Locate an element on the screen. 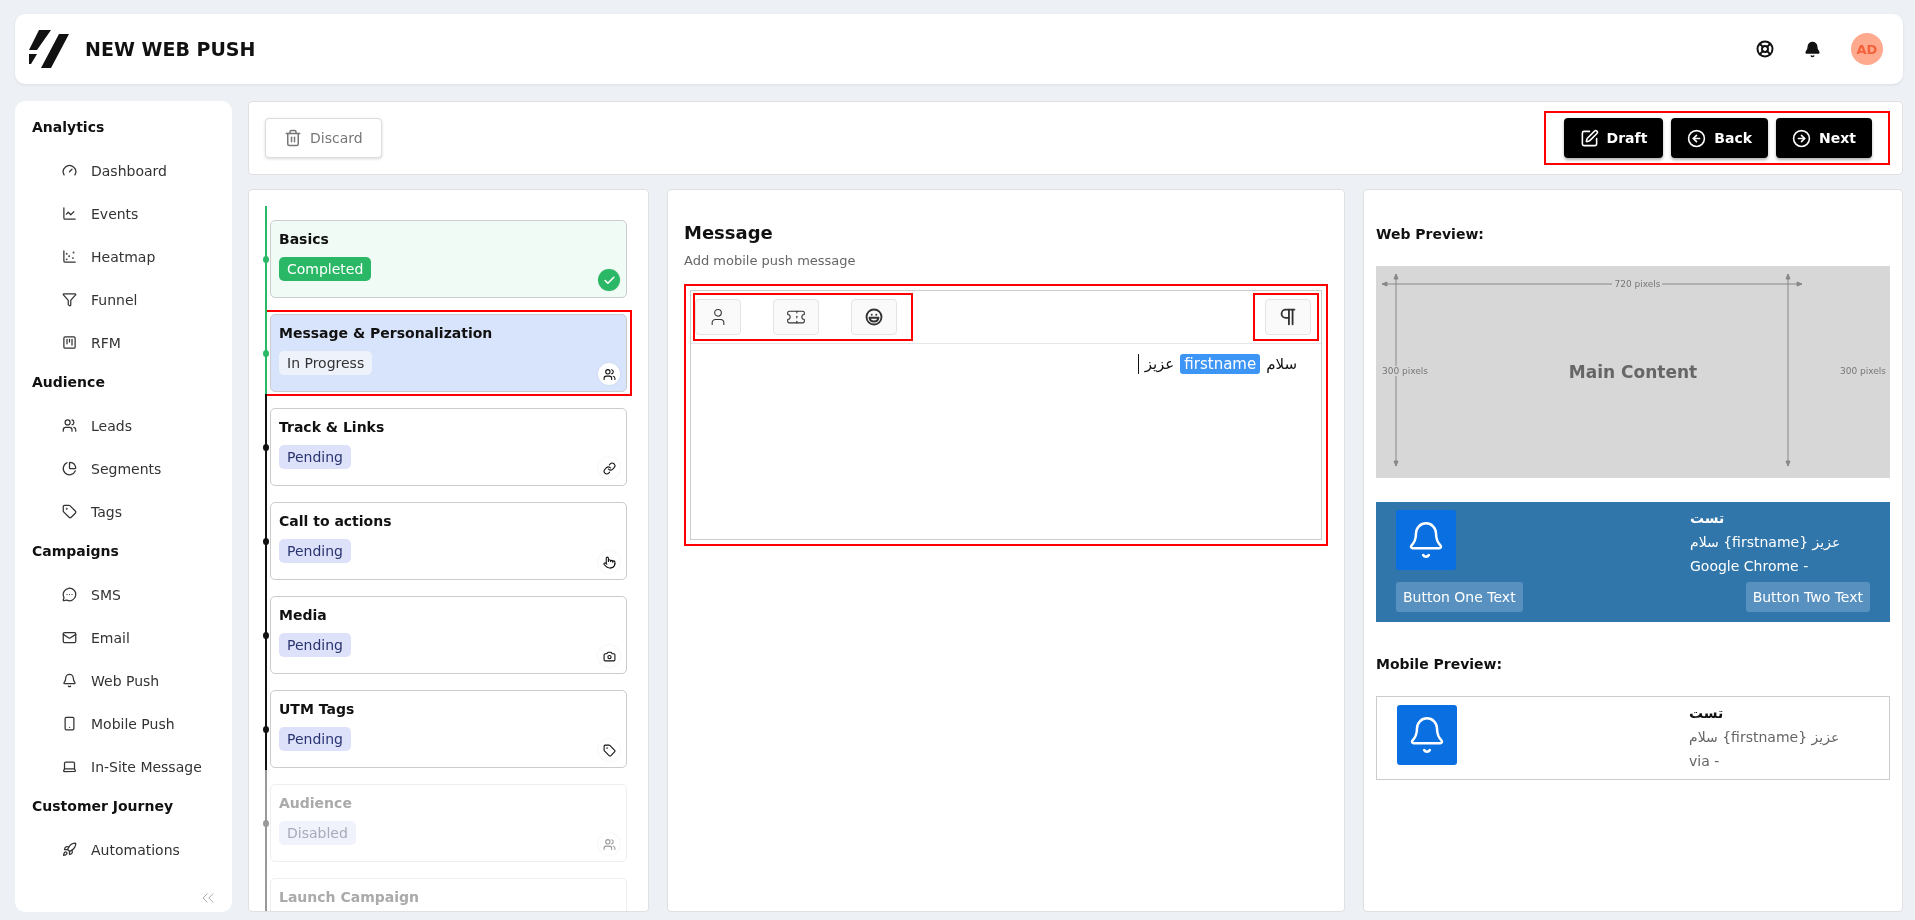  section-title: Audience is located at coordinates (69, 382).